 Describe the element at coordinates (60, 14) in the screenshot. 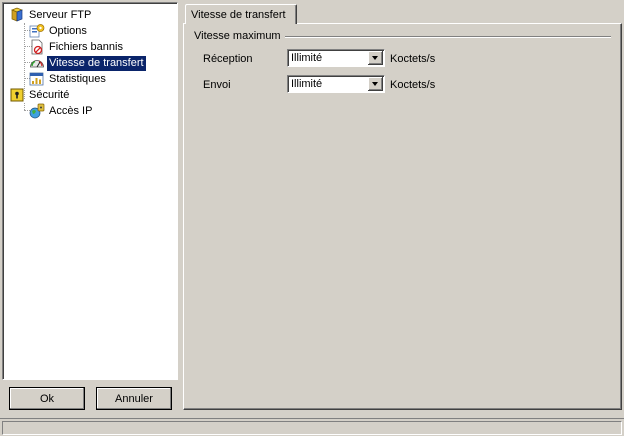

I see `tree-label: Serveur FTP` at that location.